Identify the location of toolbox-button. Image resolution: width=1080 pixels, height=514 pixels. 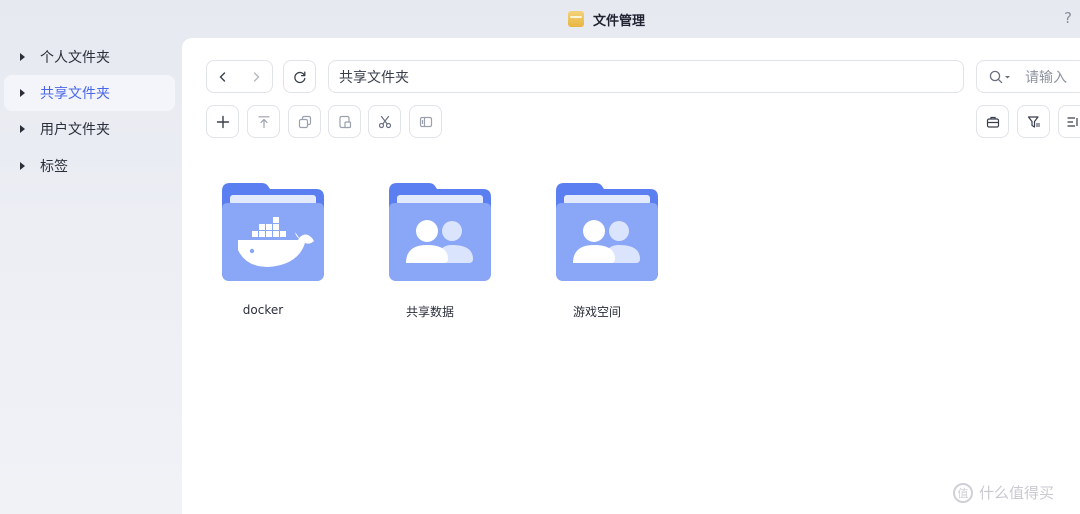
(992, 121).